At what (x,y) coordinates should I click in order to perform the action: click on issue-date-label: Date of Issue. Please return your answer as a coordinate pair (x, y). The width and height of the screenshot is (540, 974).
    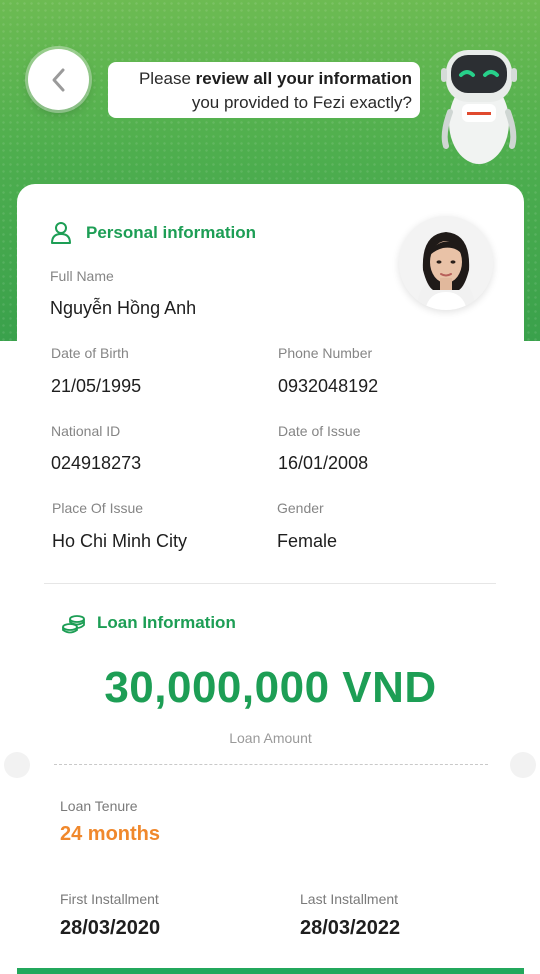
    Looking at the image, I should click on (319, 431).